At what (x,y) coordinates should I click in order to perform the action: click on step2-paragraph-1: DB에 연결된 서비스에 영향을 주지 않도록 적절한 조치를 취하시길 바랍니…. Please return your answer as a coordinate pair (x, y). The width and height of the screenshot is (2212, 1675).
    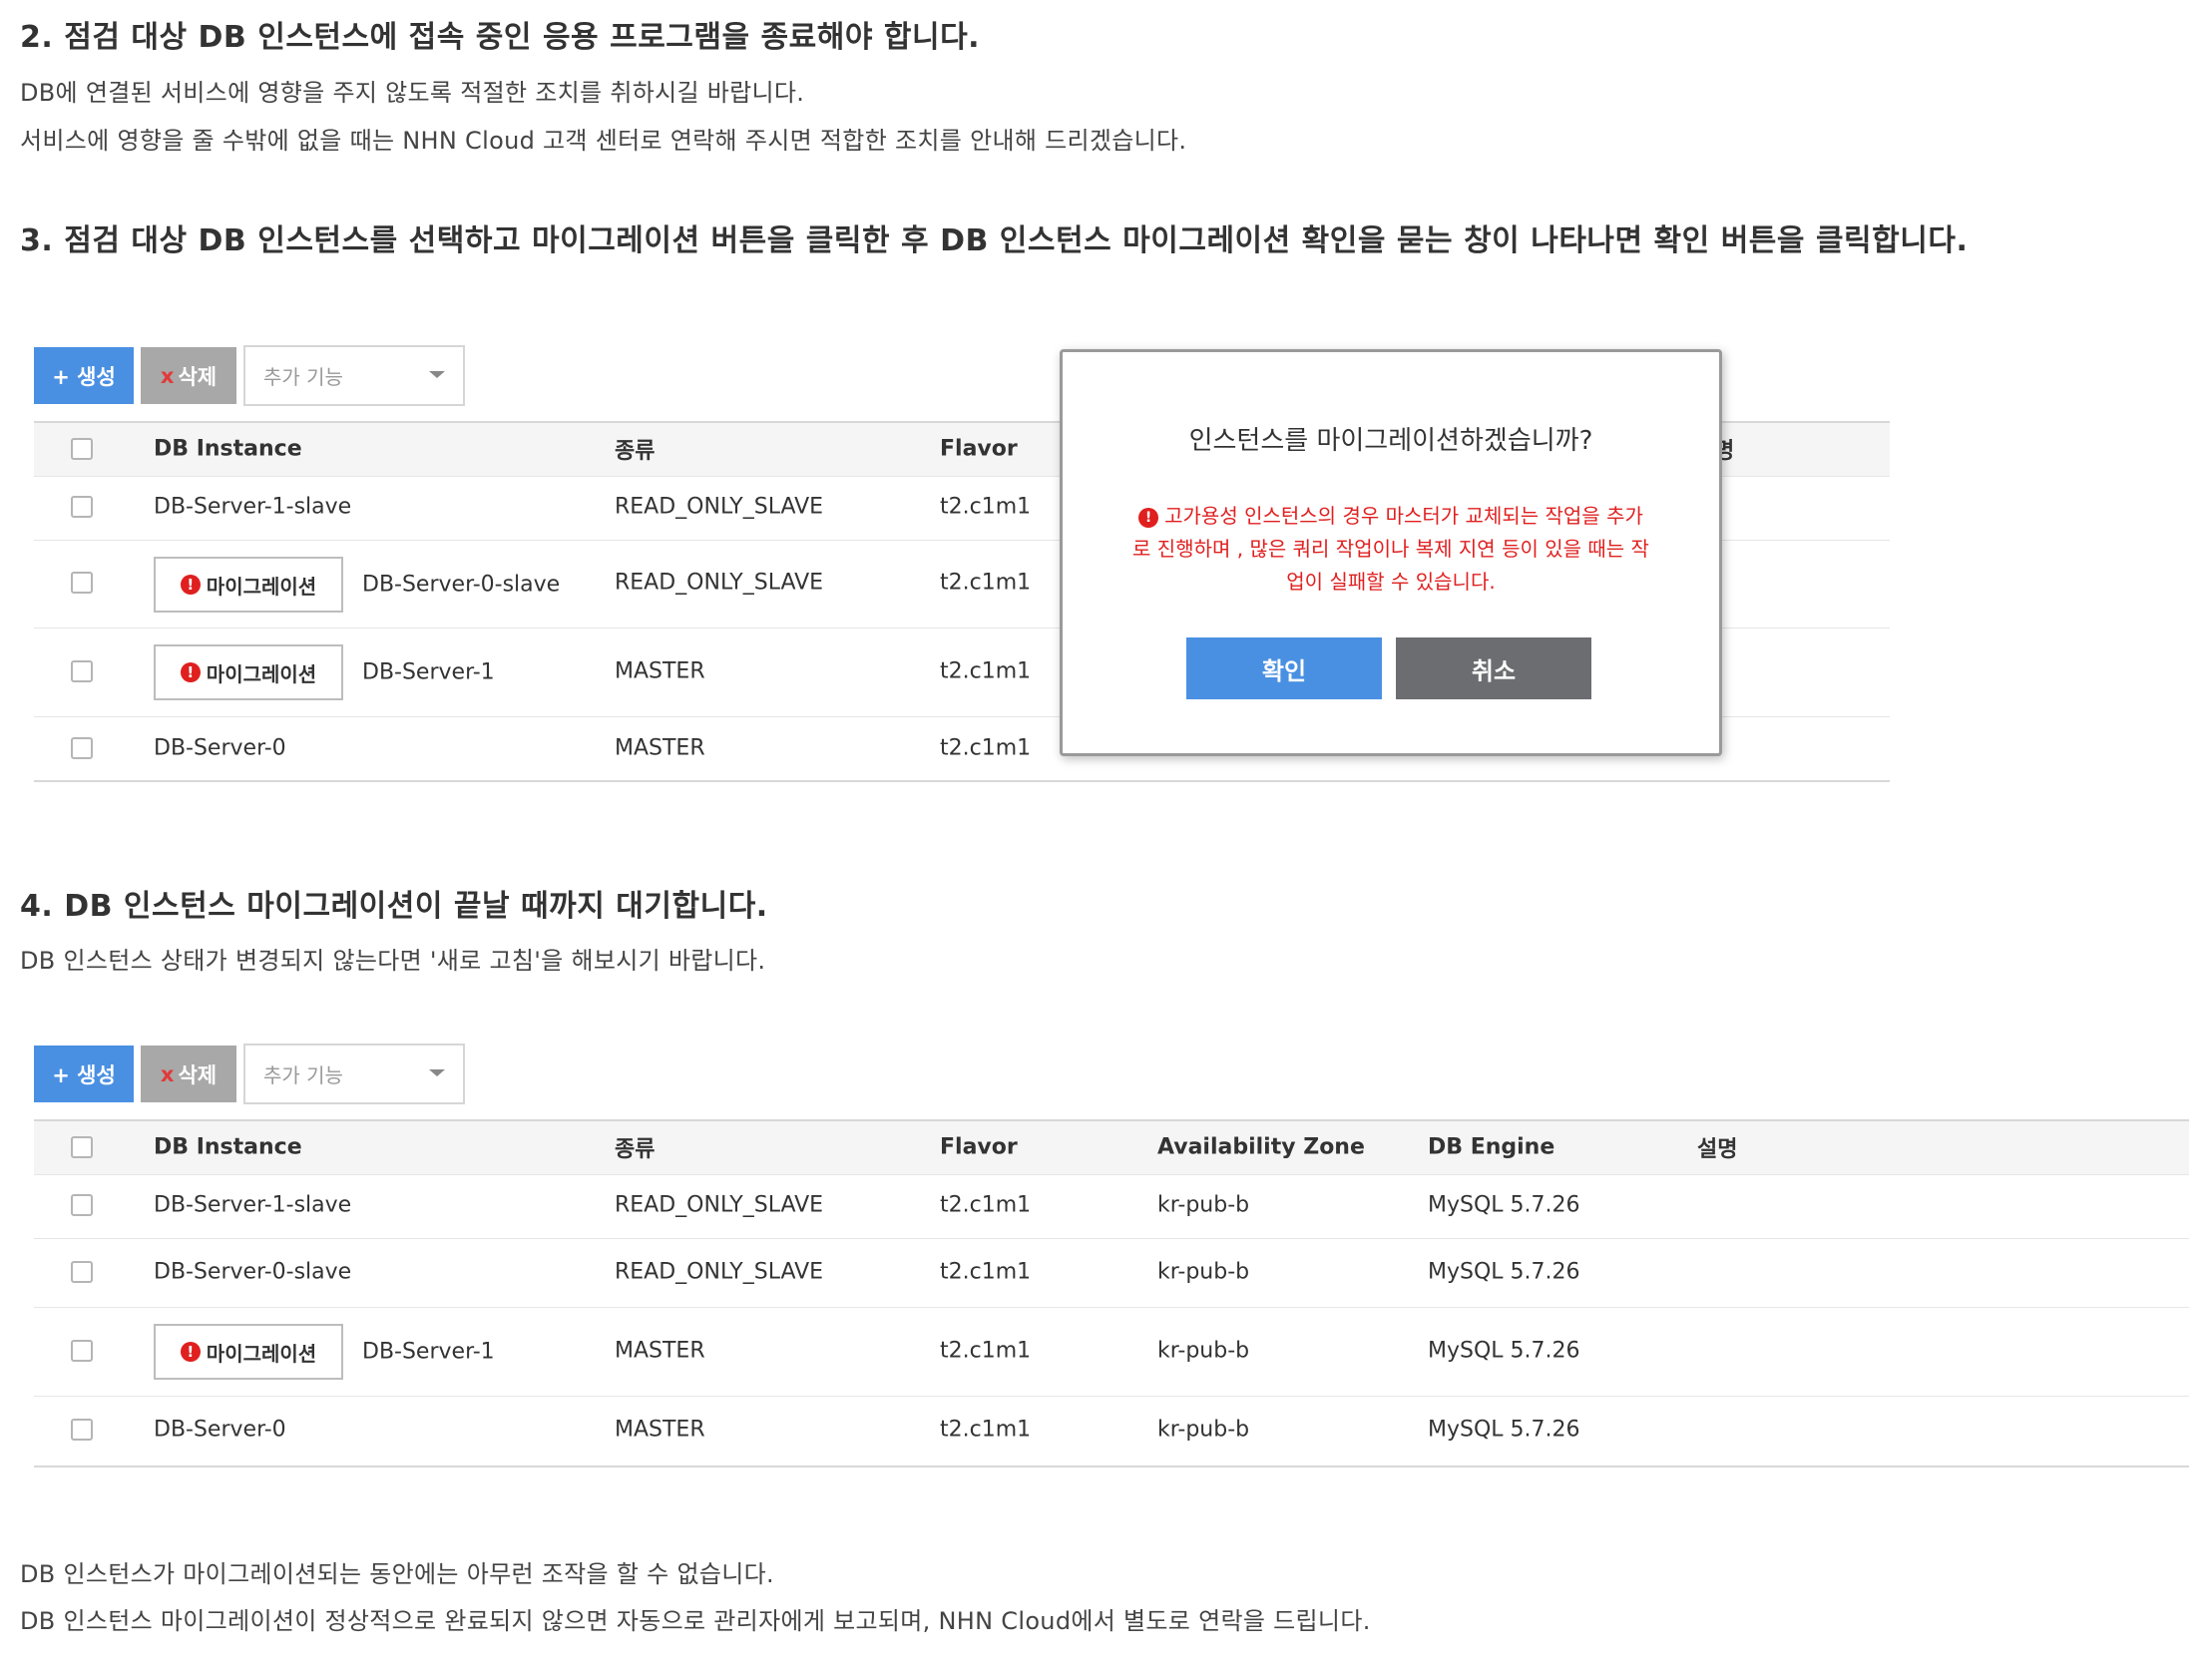
    Looking at the image, I should click on (413, 93).